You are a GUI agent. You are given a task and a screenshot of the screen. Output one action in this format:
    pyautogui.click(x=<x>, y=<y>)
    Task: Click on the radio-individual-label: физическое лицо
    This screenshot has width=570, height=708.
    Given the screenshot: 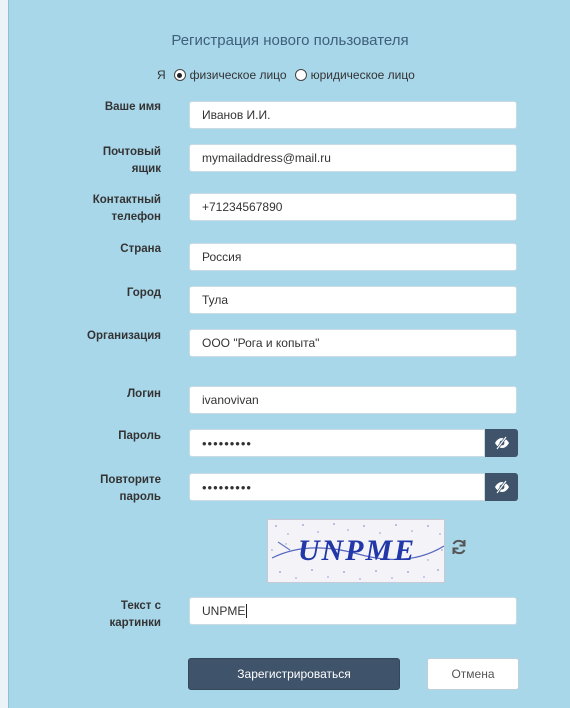 What is the action you would take?
    pyautogui.click(x=238, y=75)
    